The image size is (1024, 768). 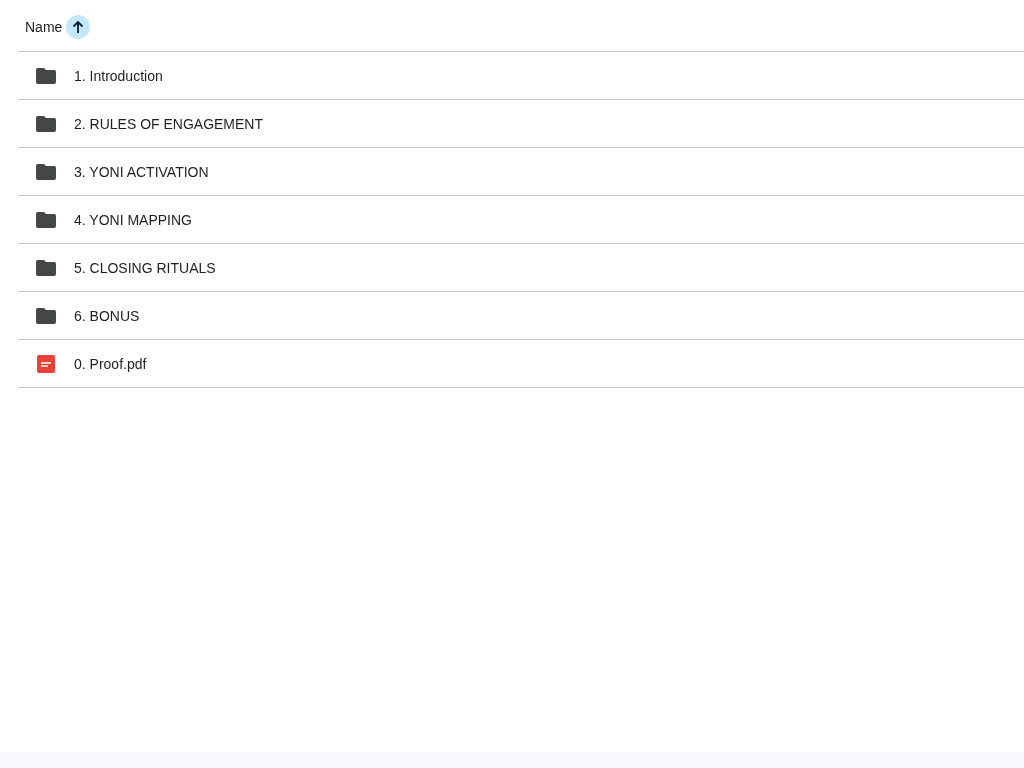 I want to click on file-name: 5. CLOSING RITUALS, so click(x=145, y=267).